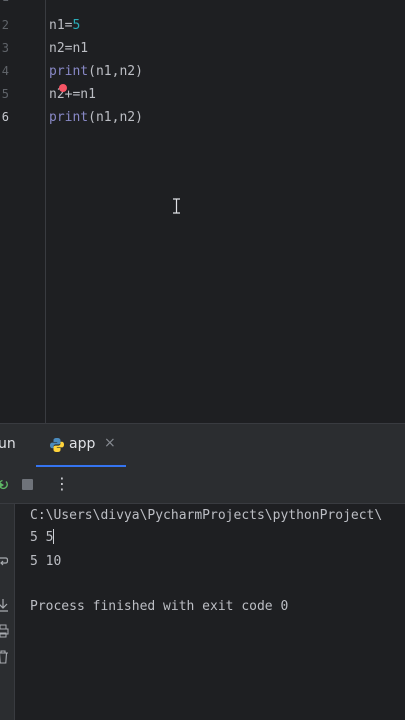 This screenshot has width=405, height=720. Describe the element at coordinates (62, 484) in the screenshot. I see `more-options-icon: ⋮` at that location.